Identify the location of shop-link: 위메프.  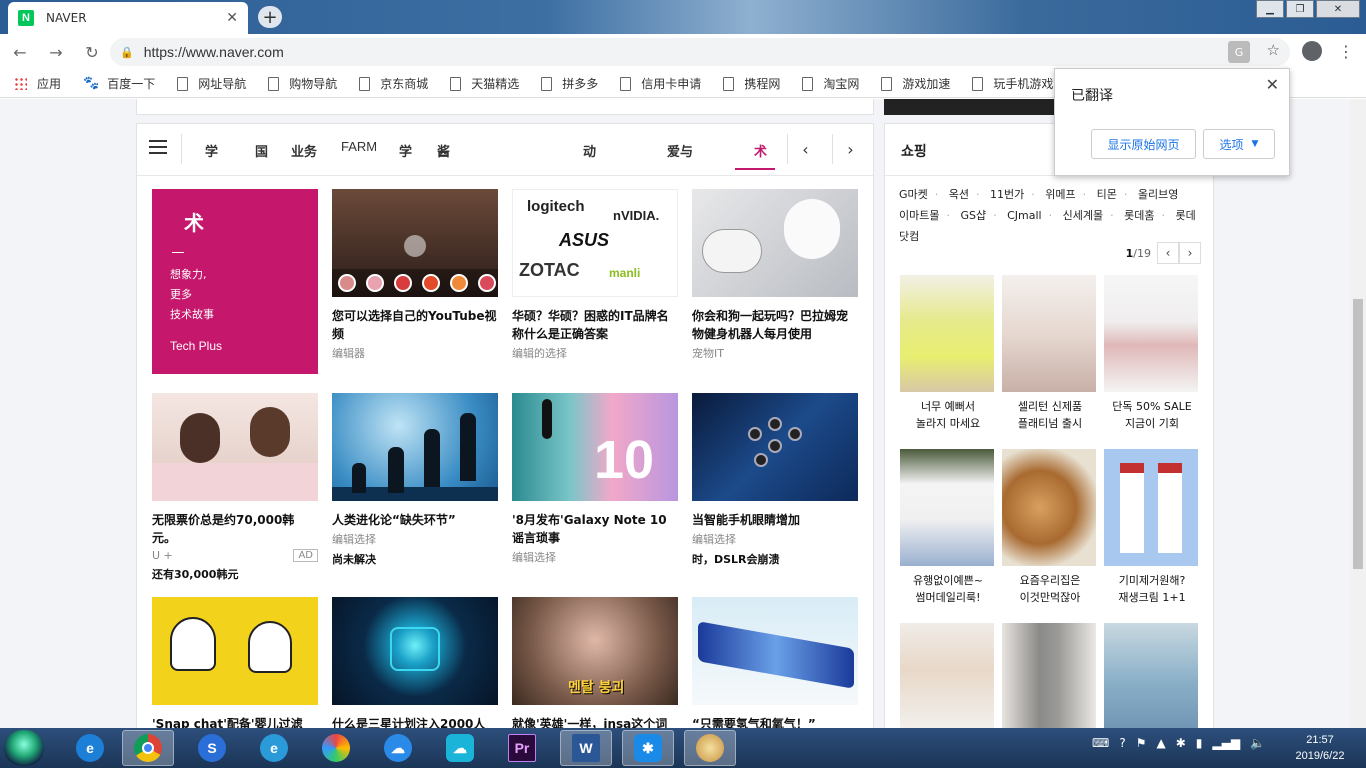
(1060, 194).